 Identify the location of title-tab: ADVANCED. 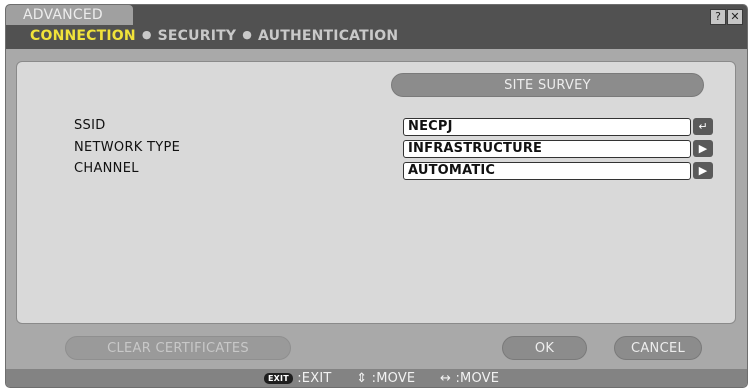
(69, 15).